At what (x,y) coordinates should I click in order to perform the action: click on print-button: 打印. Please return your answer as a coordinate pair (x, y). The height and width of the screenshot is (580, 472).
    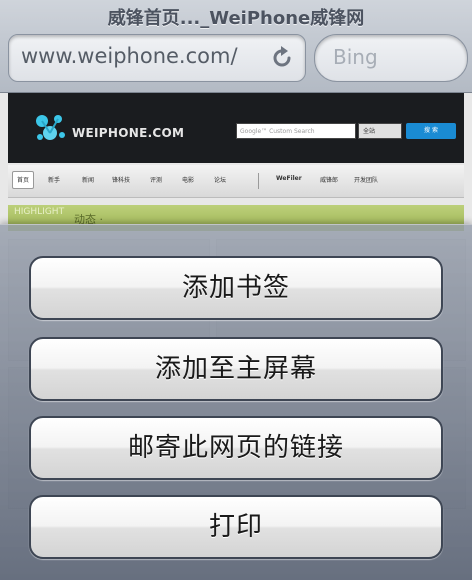
    Looking at the image, I should click on (236, 527).